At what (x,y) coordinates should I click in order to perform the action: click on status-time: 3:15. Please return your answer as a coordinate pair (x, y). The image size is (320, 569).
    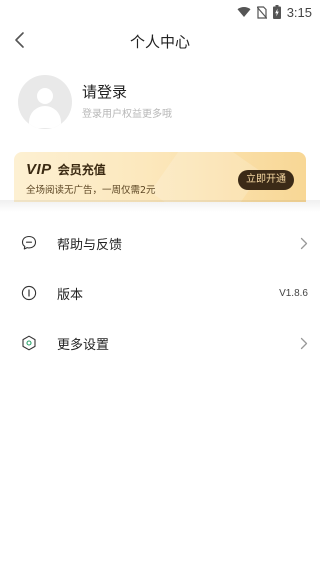
    Looking at the image, I should click on (299, 12).